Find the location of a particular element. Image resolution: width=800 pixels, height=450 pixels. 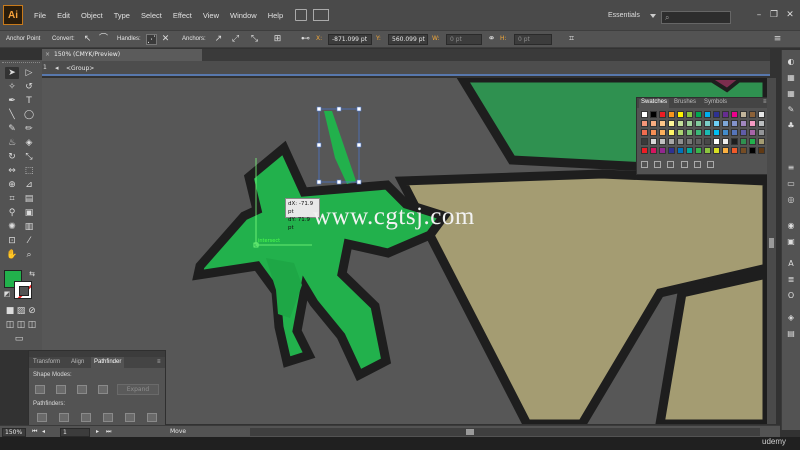

back-arrow-icon: ◂ is located at coordinates (59, 68).